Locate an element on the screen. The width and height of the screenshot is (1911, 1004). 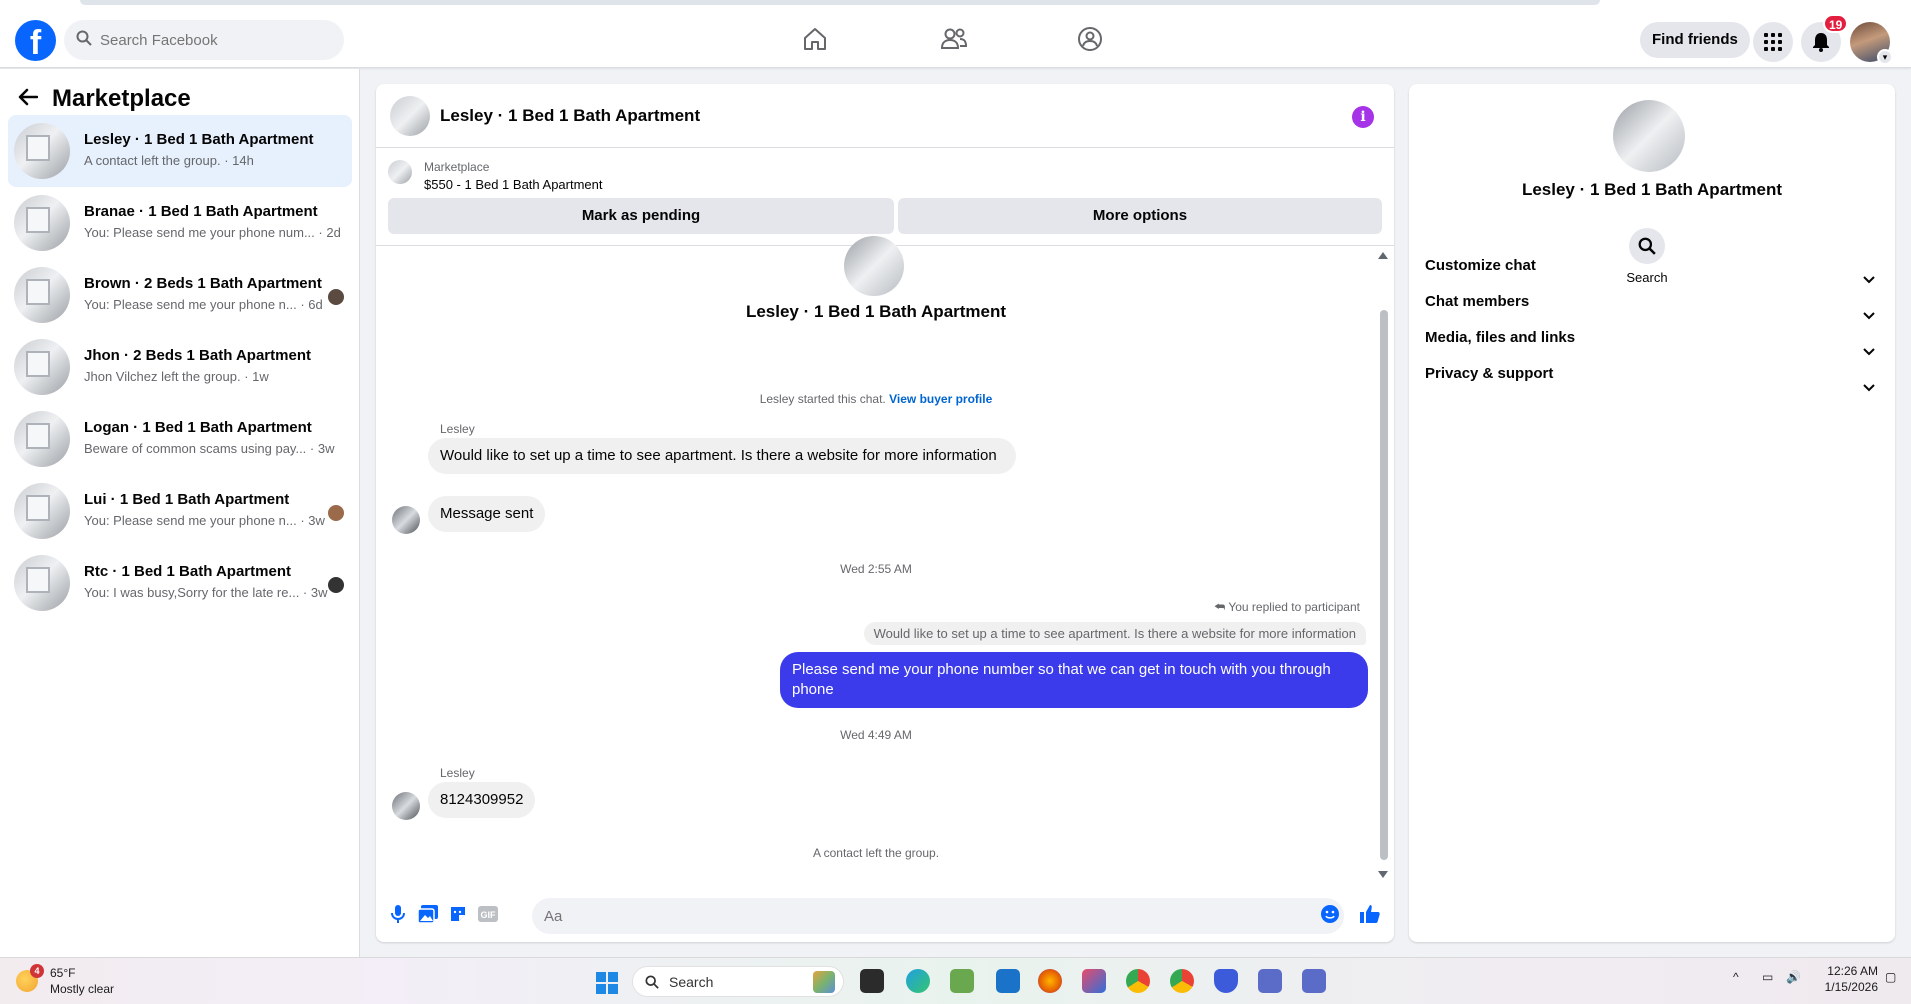
sticker-icon is located at coordinates (458, 914).